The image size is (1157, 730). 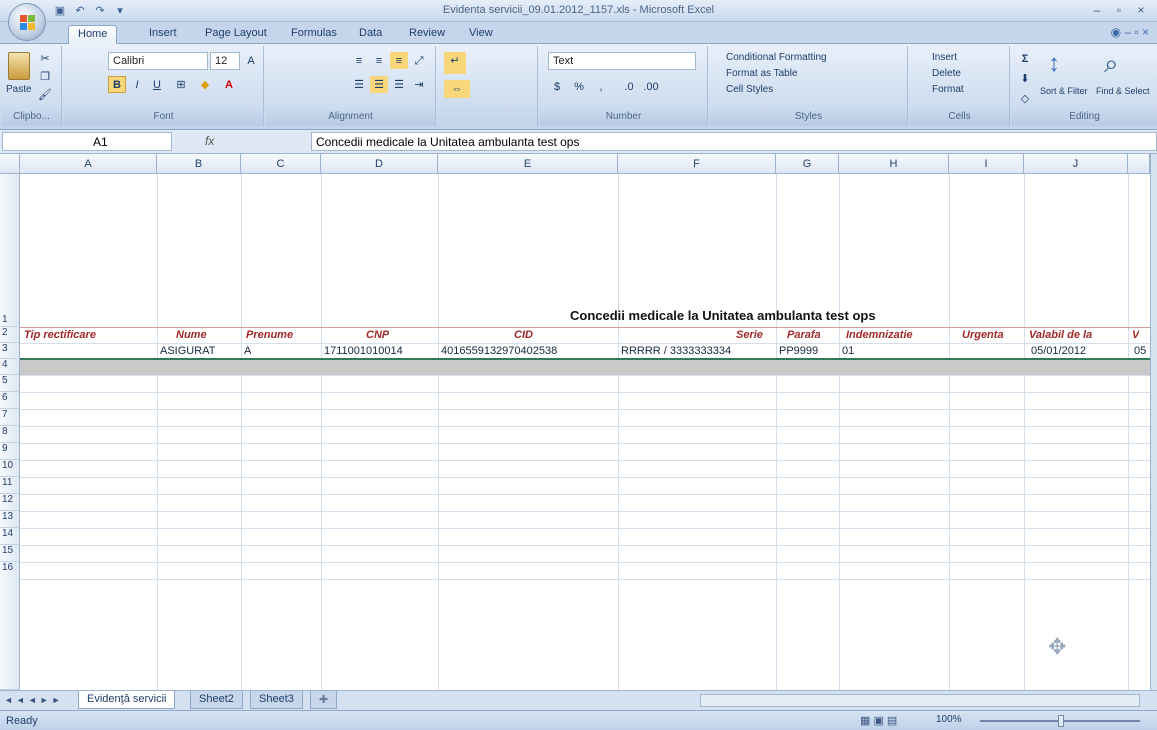 I want to click on column-header-d: D, so click(x=379, y=164).